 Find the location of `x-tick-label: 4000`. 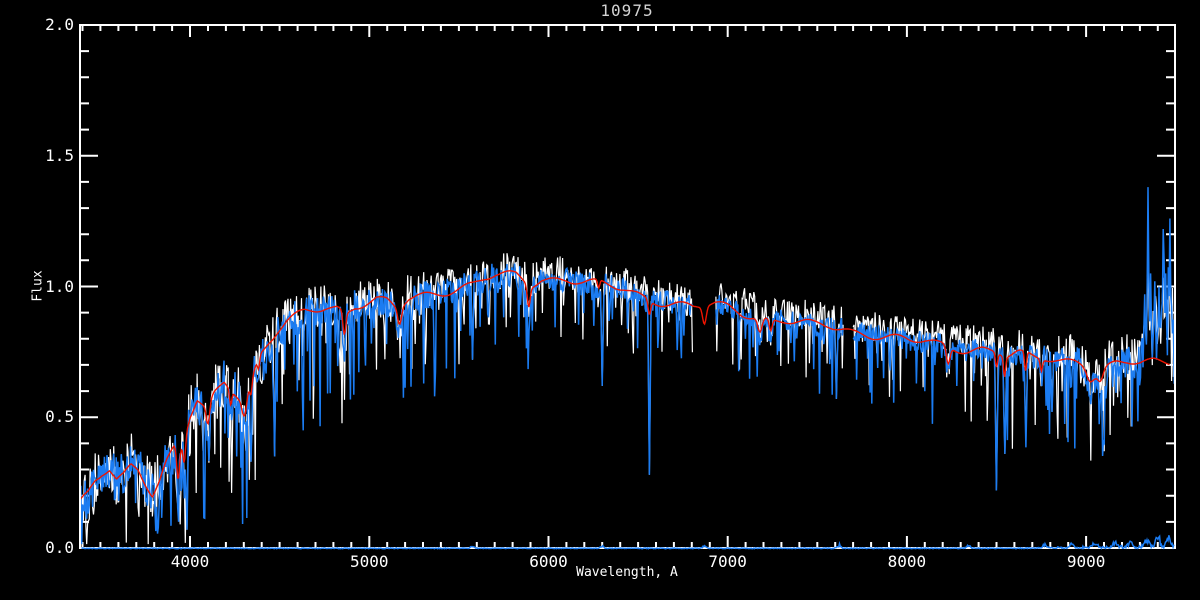

x-tick-label: 4000 is located at coordinates (190, 561).